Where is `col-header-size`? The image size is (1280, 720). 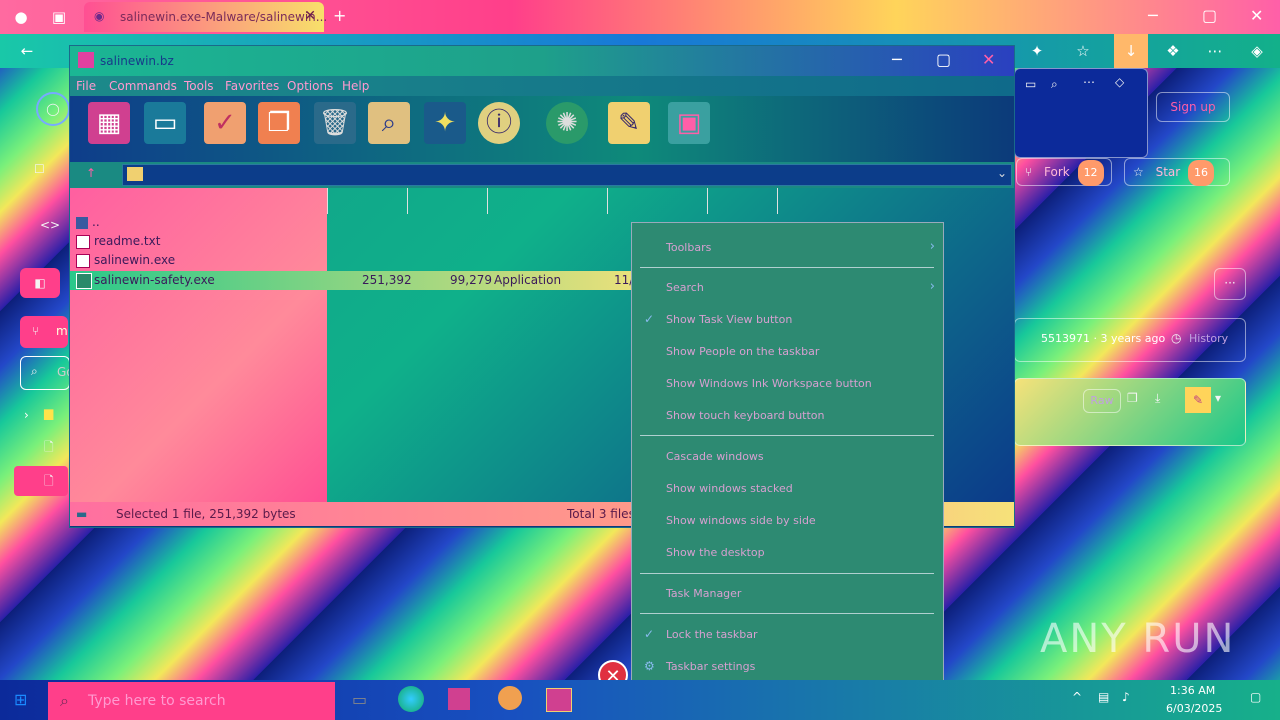 col-header-size is located at coordinates (367, 201).